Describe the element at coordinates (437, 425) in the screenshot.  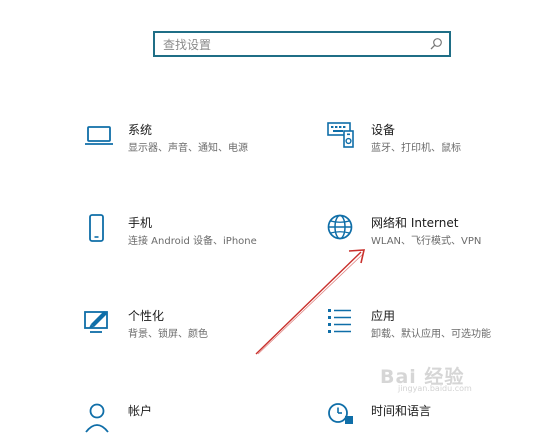
I see `tile-time-language: 时间和语言` at that location.